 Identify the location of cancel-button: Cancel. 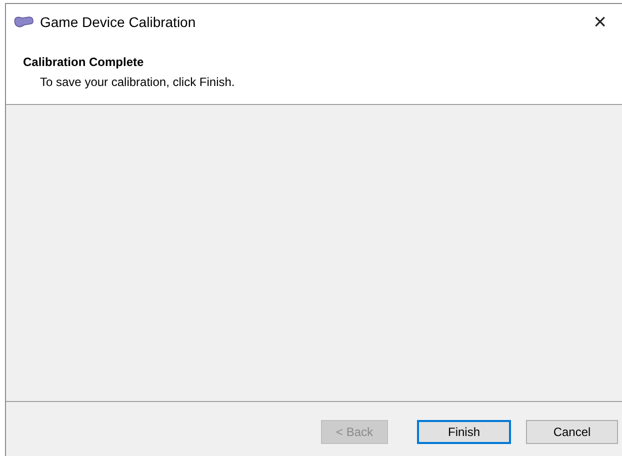
(572, 432).